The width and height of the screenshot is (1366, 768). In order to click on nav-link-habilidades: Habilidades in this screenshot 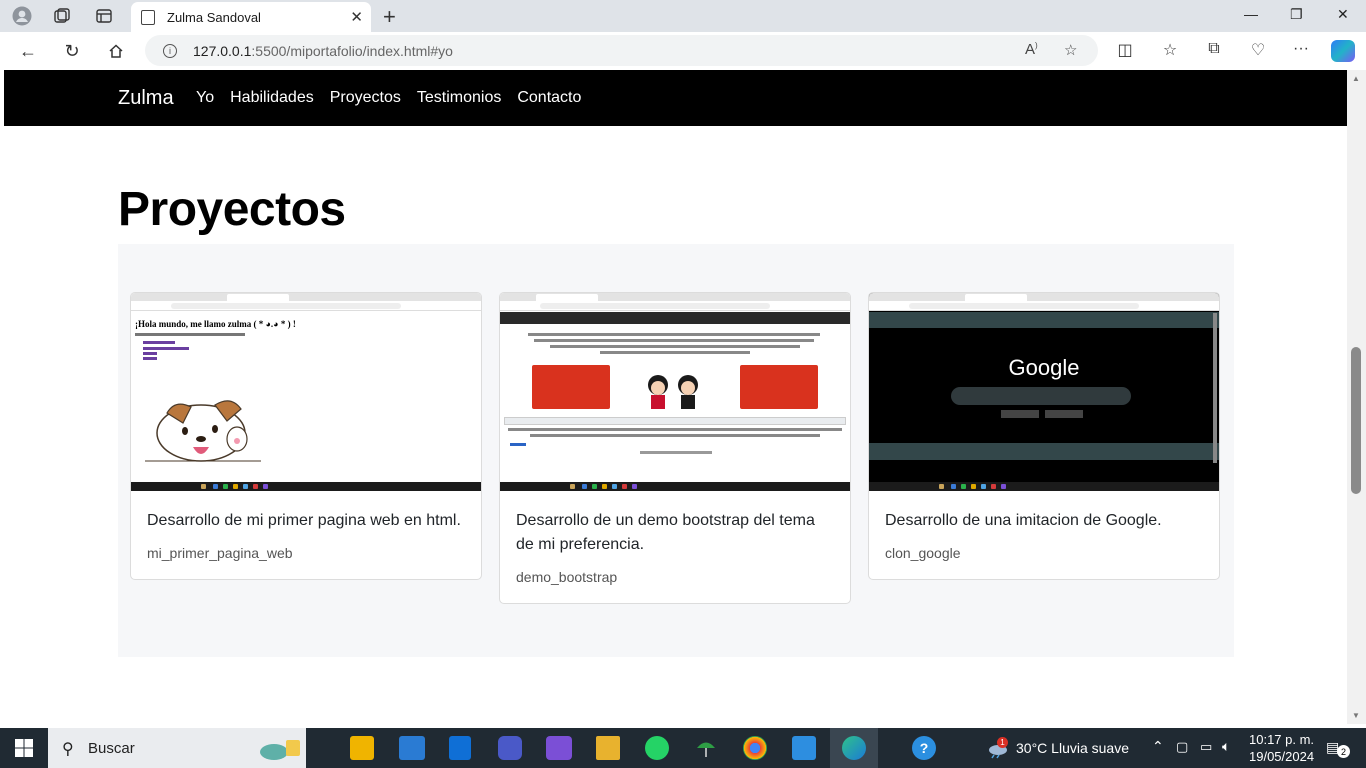, I will do `click(272, 98)`.